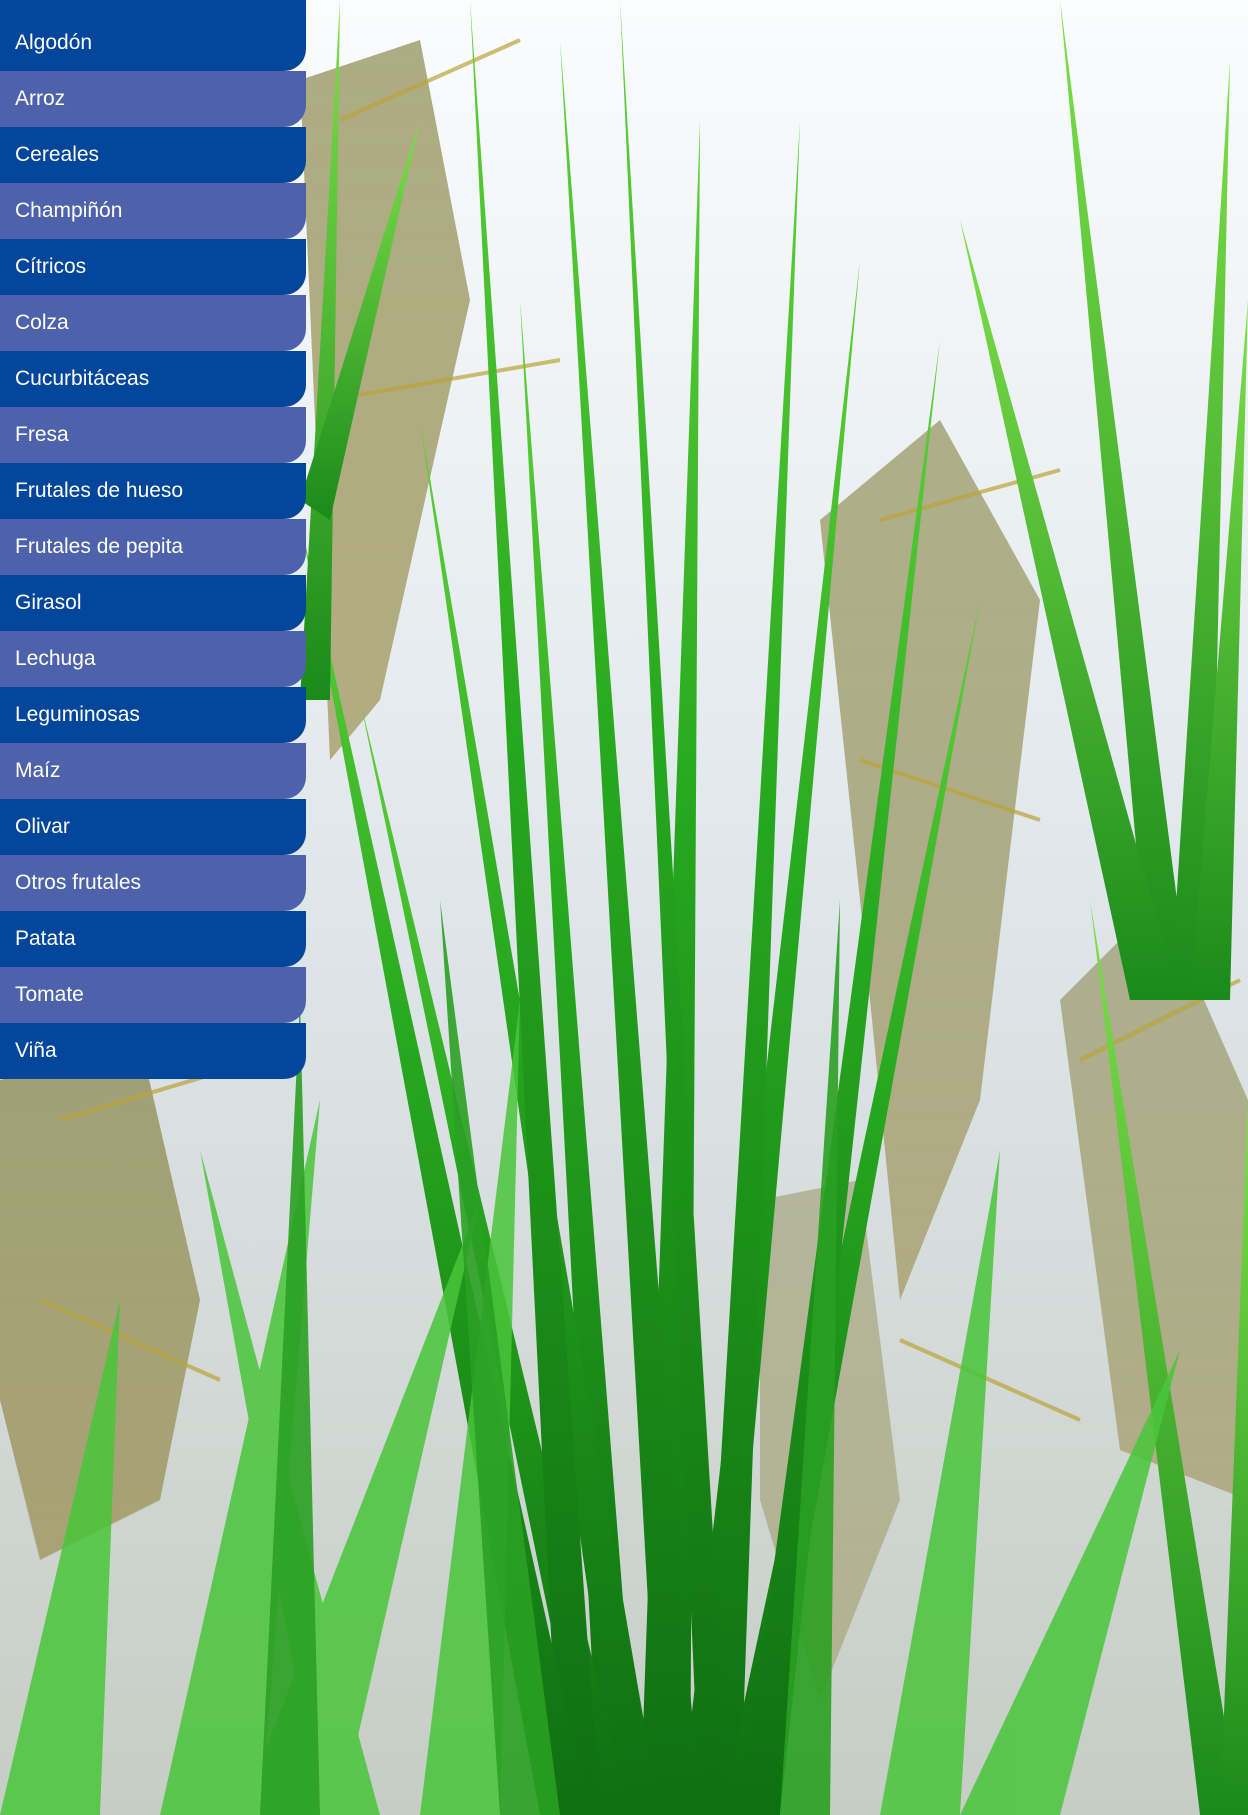 The height and width of the screenshot is (1815, 1248). I want to click on menu-item-label: Viña, so click(36, 1050).